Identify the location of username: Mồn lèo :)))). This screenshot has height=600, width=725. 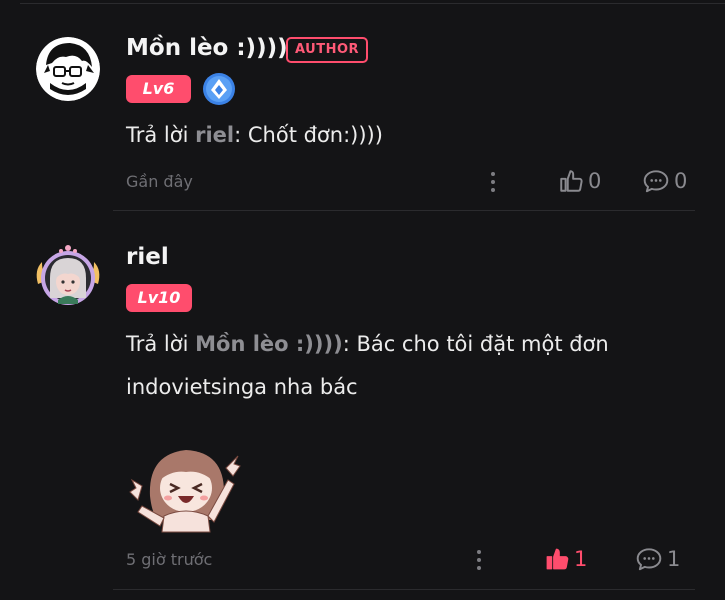
(207, 48).